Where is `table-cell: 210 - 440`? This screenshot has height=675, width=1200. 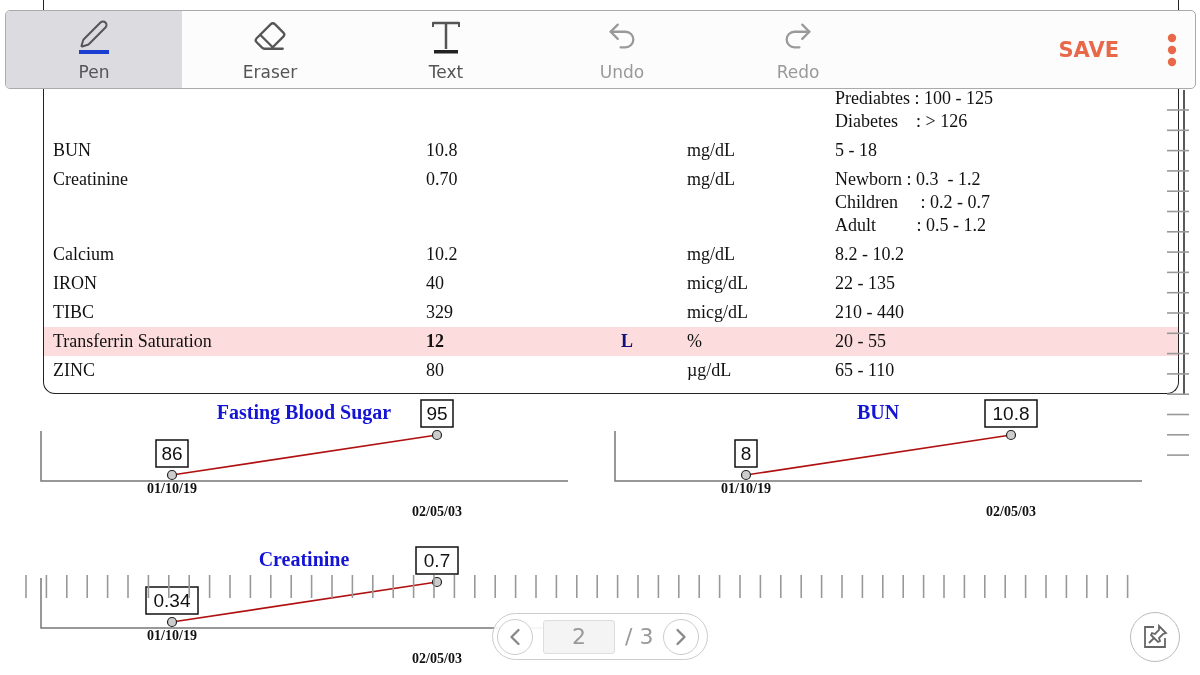
table-cell: 210 - 440 is located at coordinates (869, 312).